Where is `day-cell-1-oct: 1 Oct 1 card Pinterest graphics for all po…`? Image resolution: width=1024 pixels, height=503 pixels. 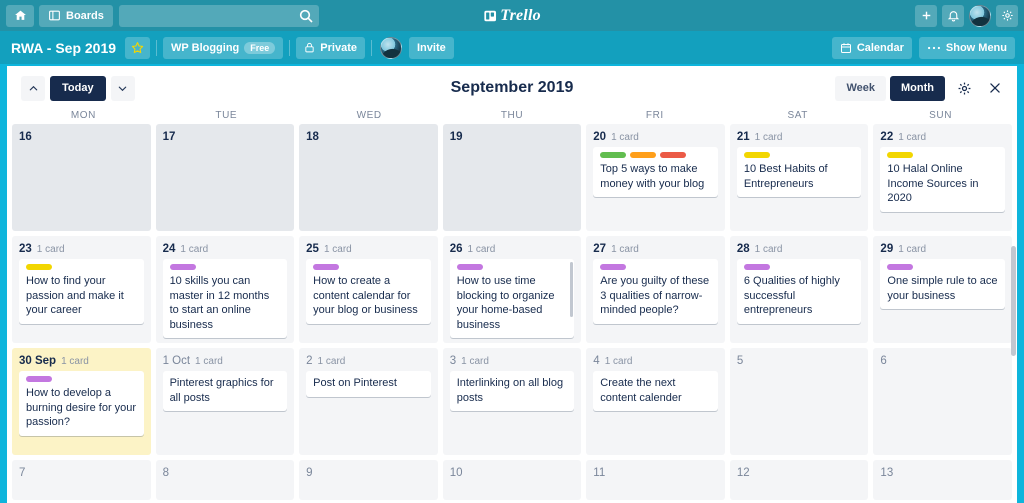
day-cell-1-oct: 1 Oct 1 card Pinterest graphics for all po… is located at coordinates (225, 401).